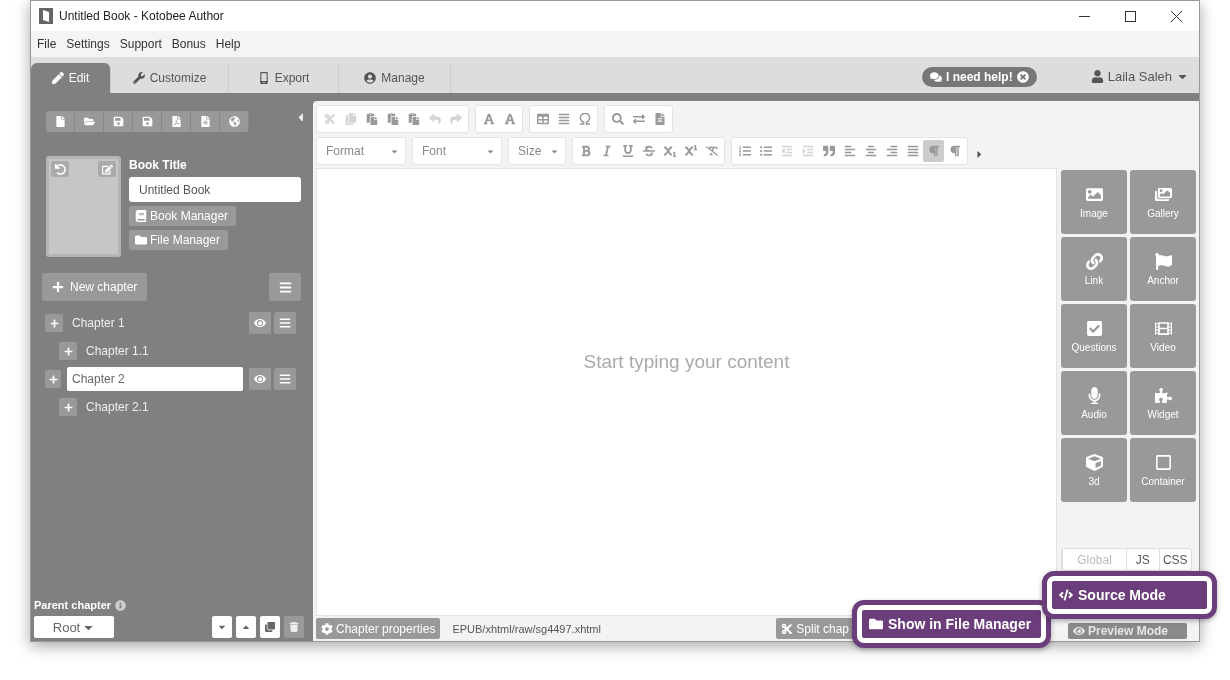  I want to click on widget-label: Container, so click(1163, 481).